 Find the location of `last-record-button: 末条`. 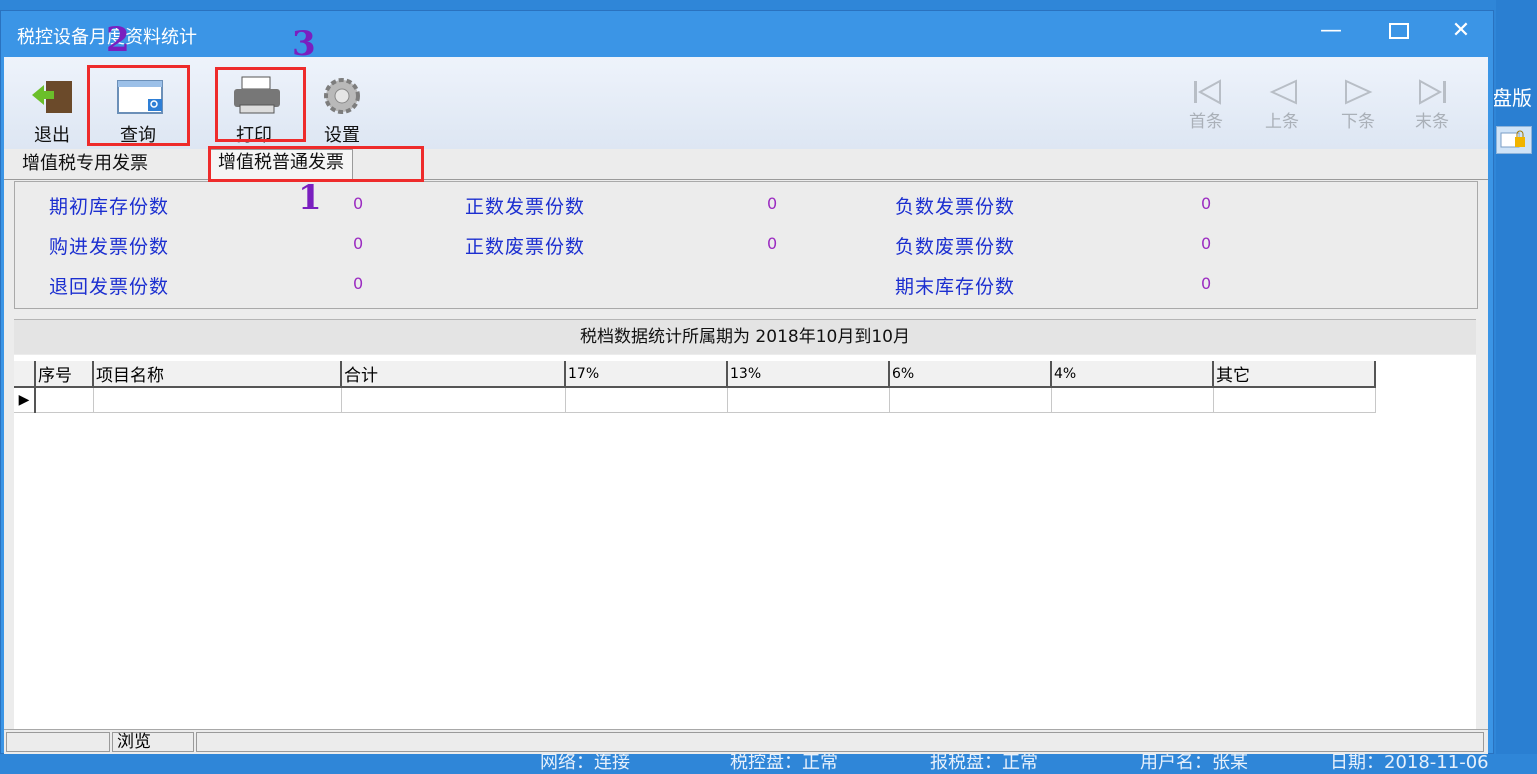

last-record-button: 末条 is located at coordinates (1432, 107).